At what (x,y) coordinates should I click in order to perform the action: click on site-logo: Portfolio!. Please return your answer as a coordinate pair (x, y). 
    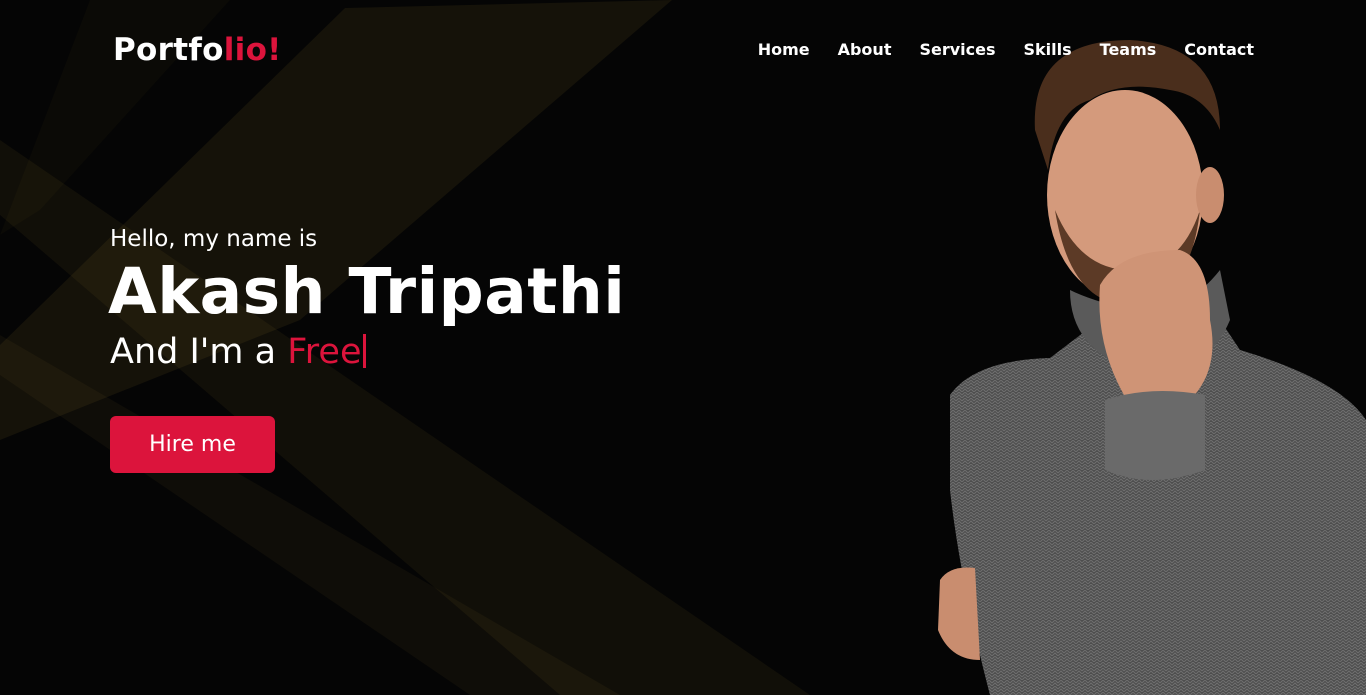
    Looking at the image, I should click on (197, 50).